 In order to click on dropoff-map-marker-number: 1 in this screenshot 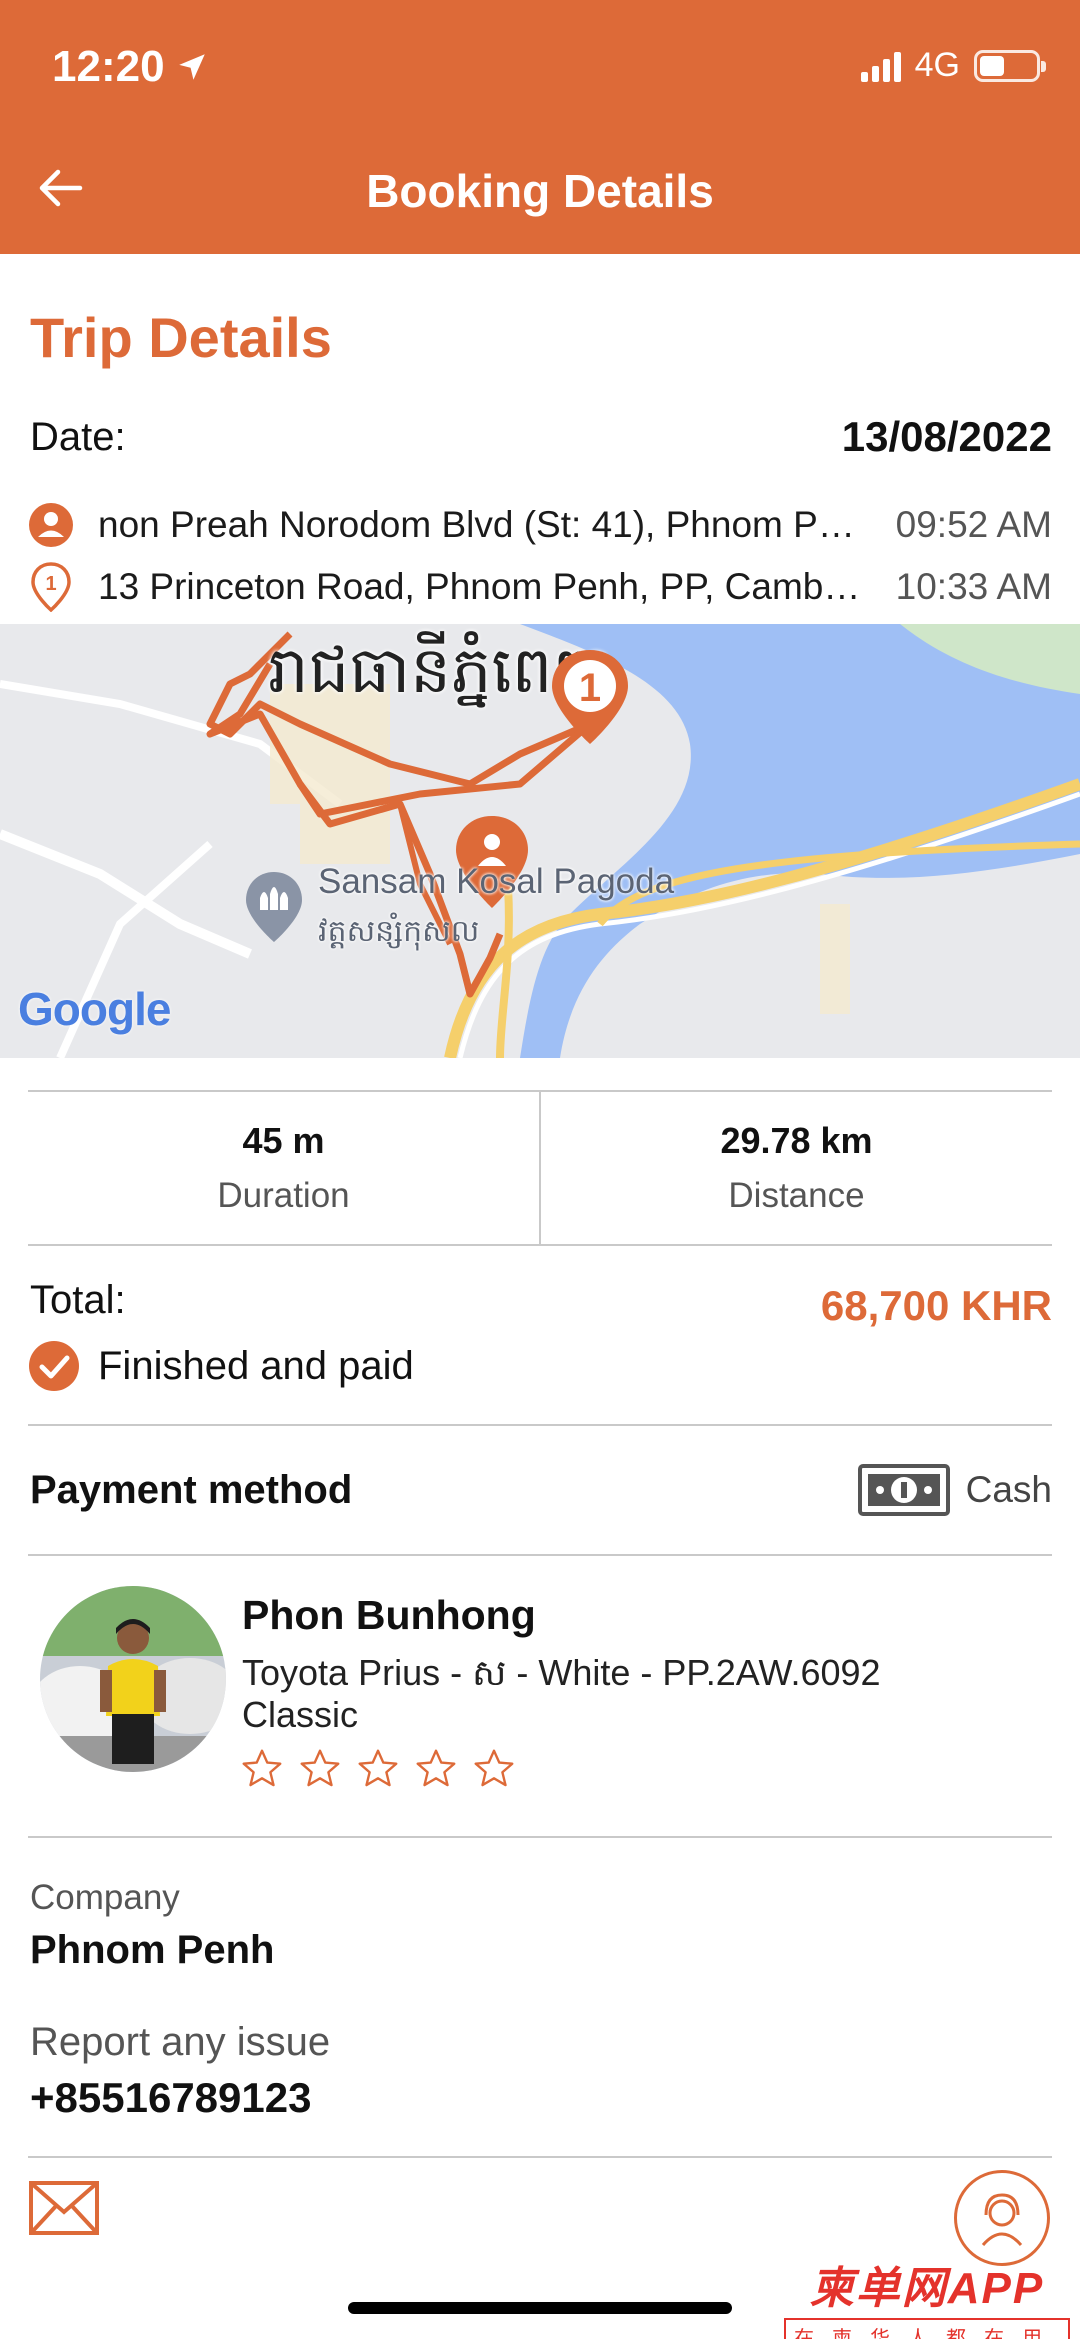, I will do `click(590, 688)`.